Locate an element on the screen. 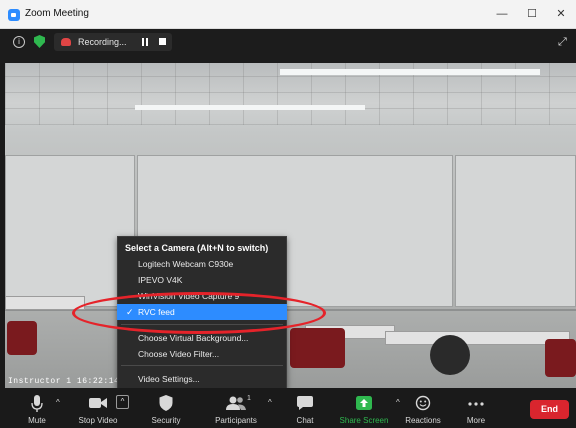 Image resolution: width=576 pixels, height=428 pixels. share-screen-button: Share Screen is located at coordinates (364, 408).